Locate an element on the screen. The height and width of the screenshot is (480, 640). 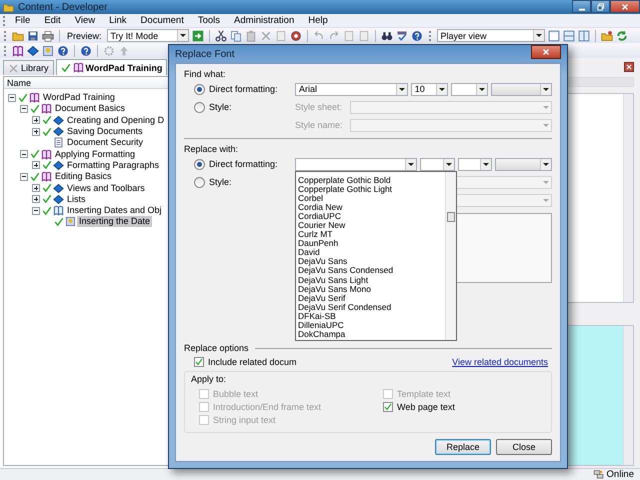
font-list is located at coordinates (376, 255).